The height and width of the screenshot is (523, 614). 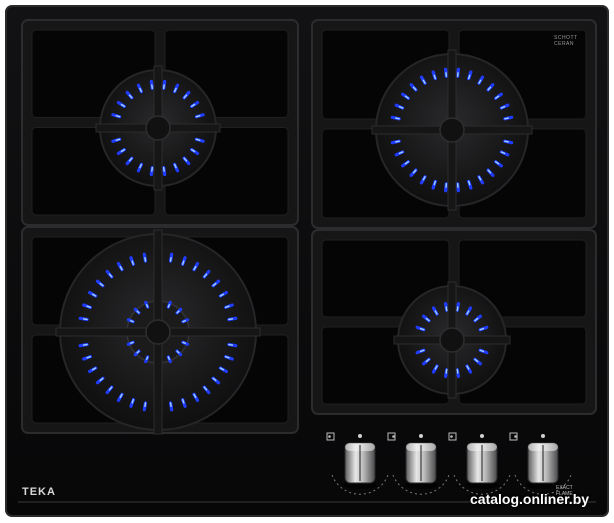 I want to click on glass-label-line-2: CERAN, so click(x=564, y=44).